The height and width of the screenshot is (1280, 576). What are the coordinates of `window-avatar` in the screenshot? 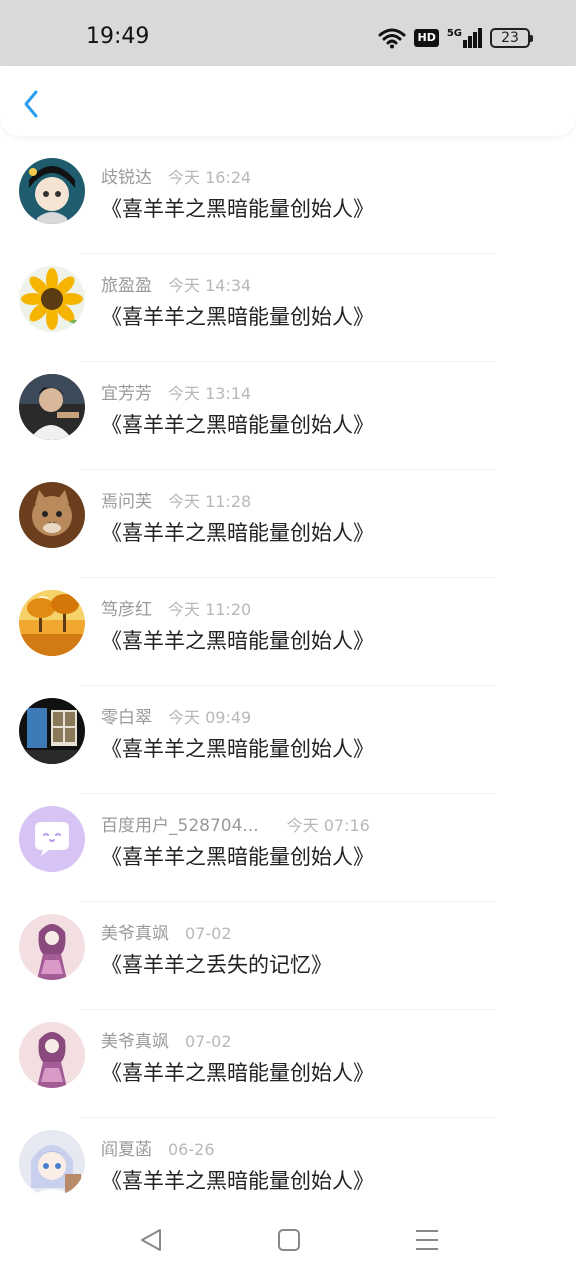 It's located at (52, 731).